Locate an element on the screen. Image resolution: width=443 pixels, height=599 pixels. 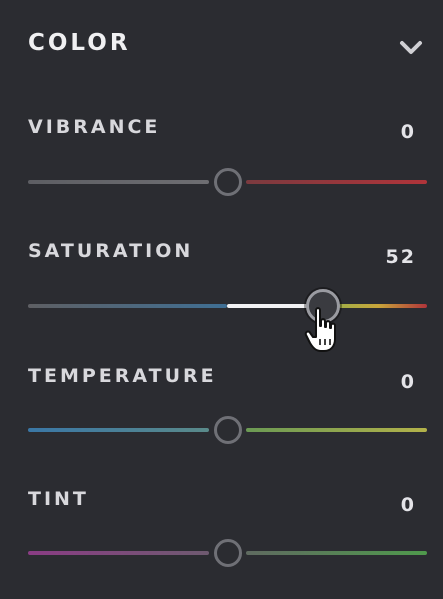
tint-slider-track is located at coordinates (227, 553).